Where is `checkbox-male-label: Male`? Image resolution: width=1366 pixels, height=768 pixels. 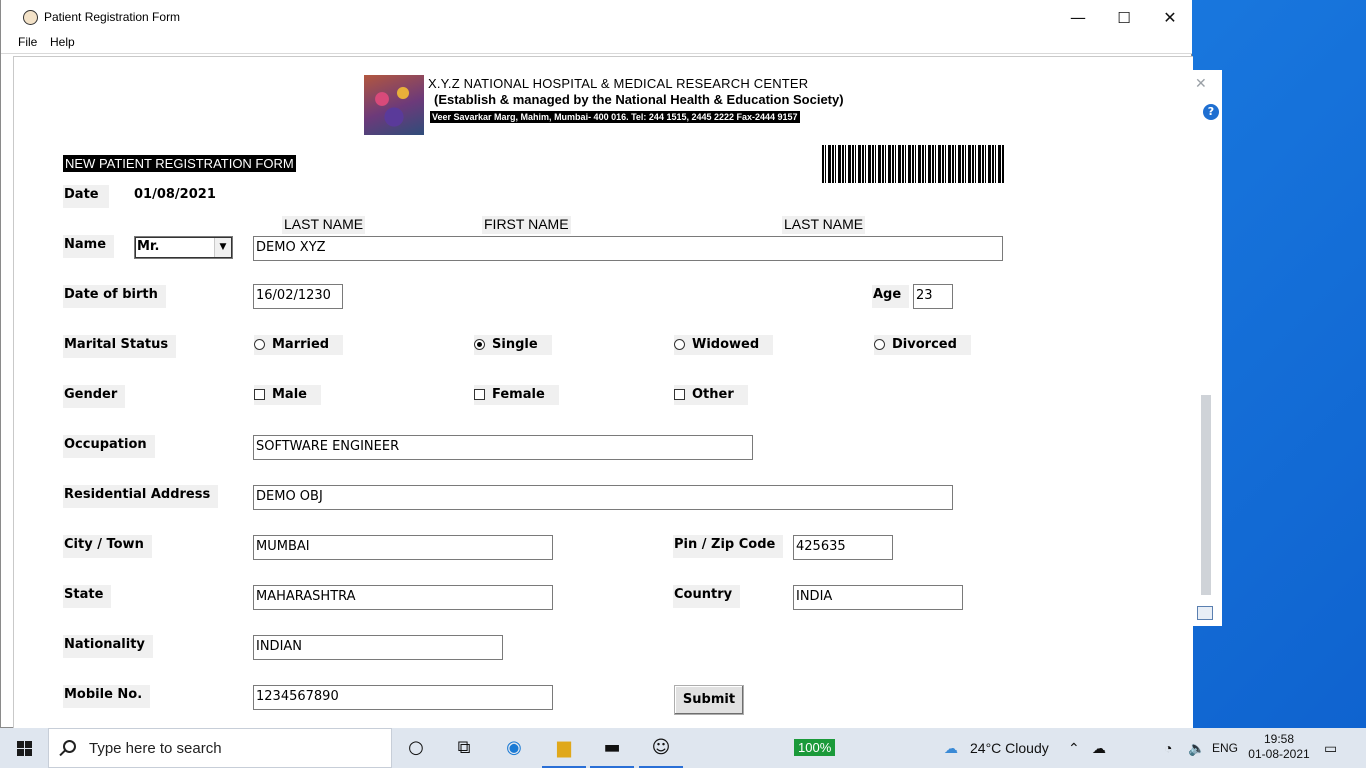 checkbox-male-label: Male is located at coordinates (289, 394).